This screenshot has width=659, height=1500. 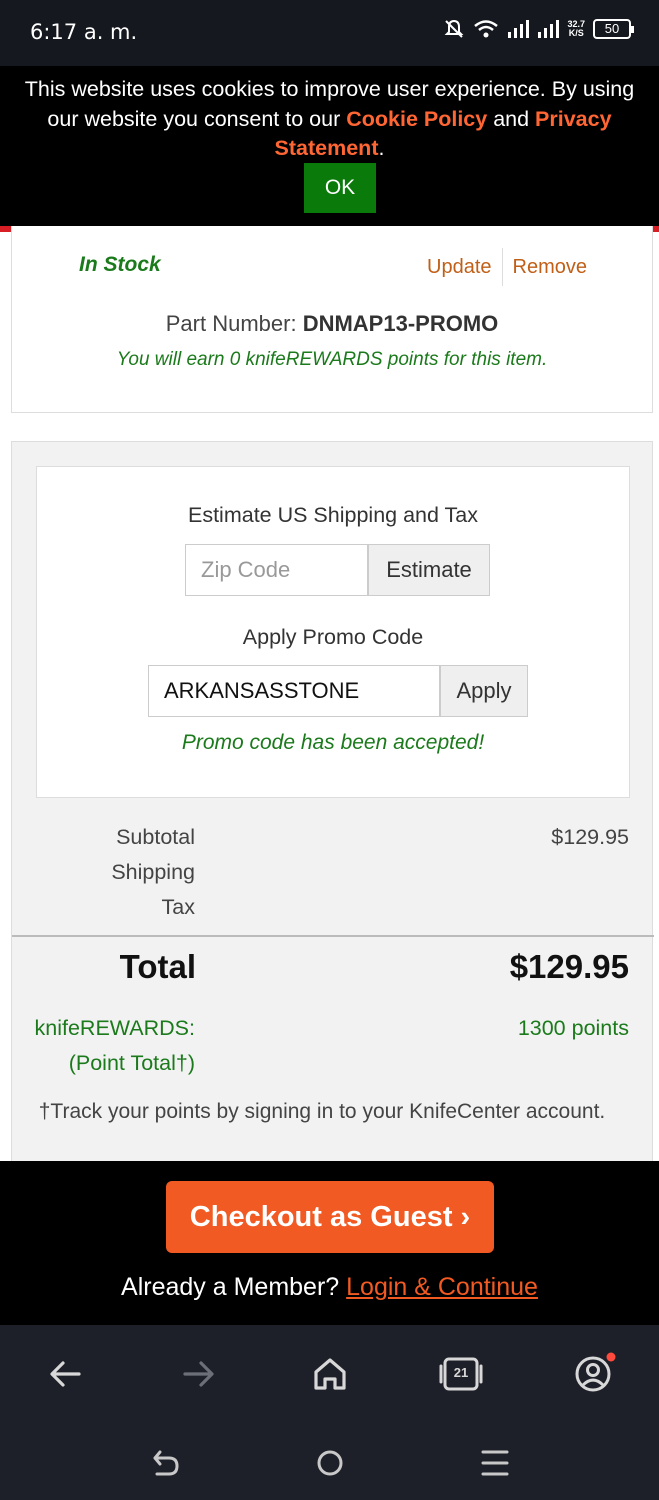 I want to click on rewards-label: knifeREWARDS:, so click(x=114, y=1028).